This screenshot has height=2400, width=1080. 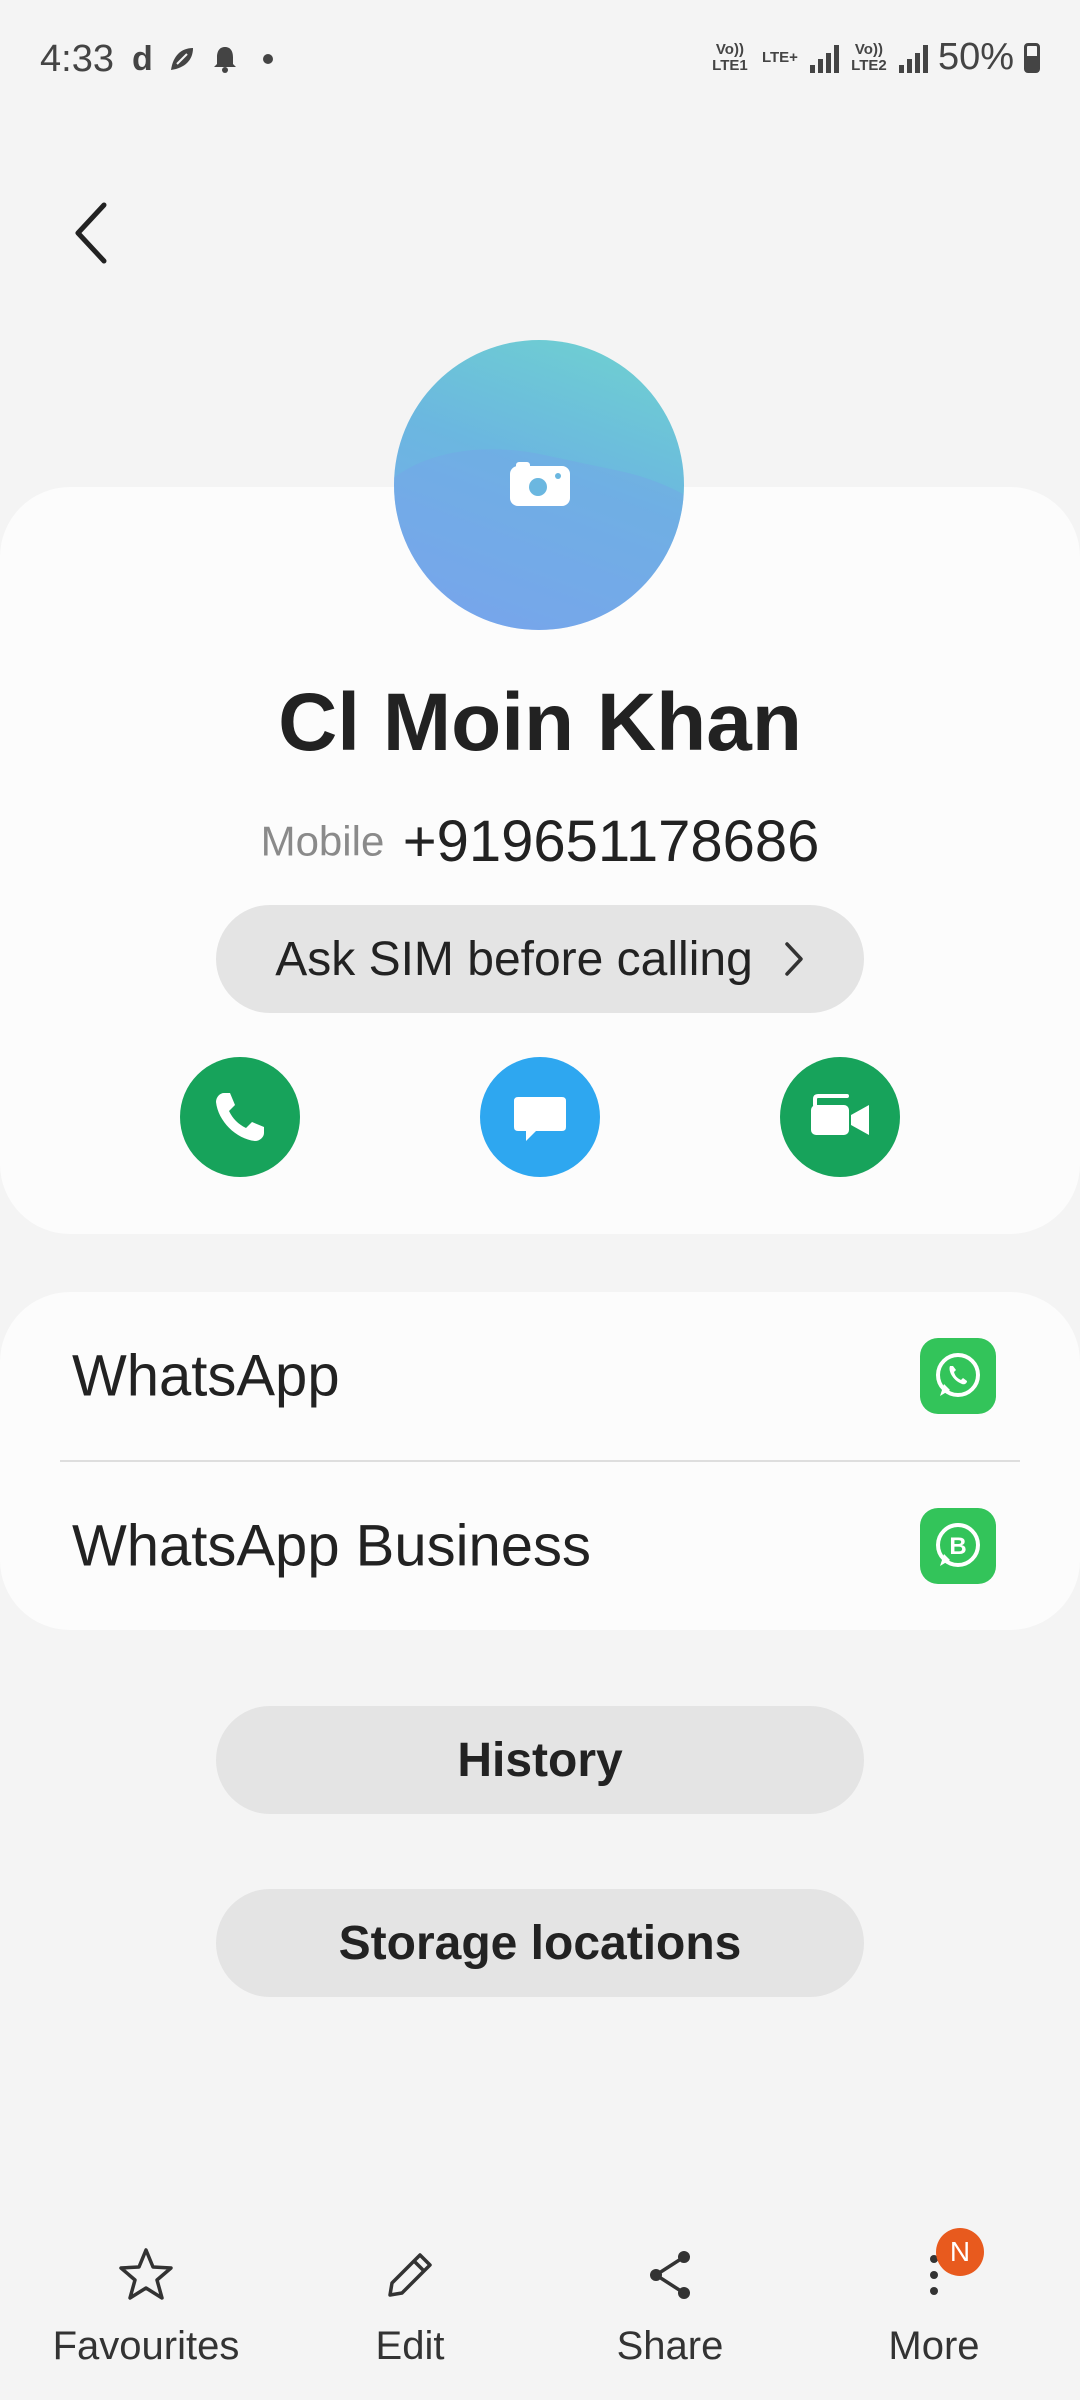 I want to click on divider, so click(x=540, y=1461).